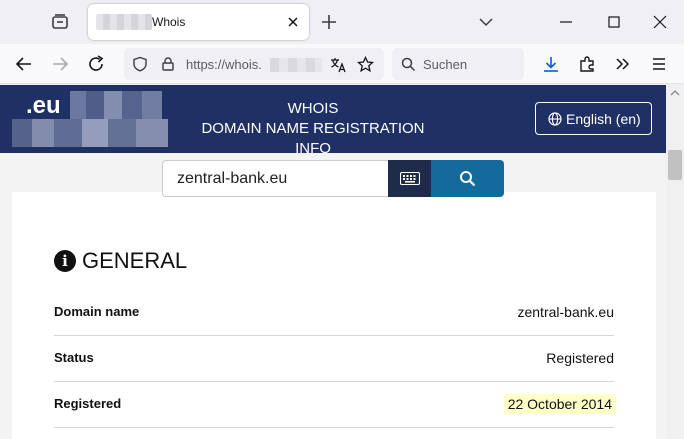 The height and width of the screenshot is (439, 684). Describe the element at coordinates (135, 260) in the screenshot. I see `section-title: GENERAL` at that location.